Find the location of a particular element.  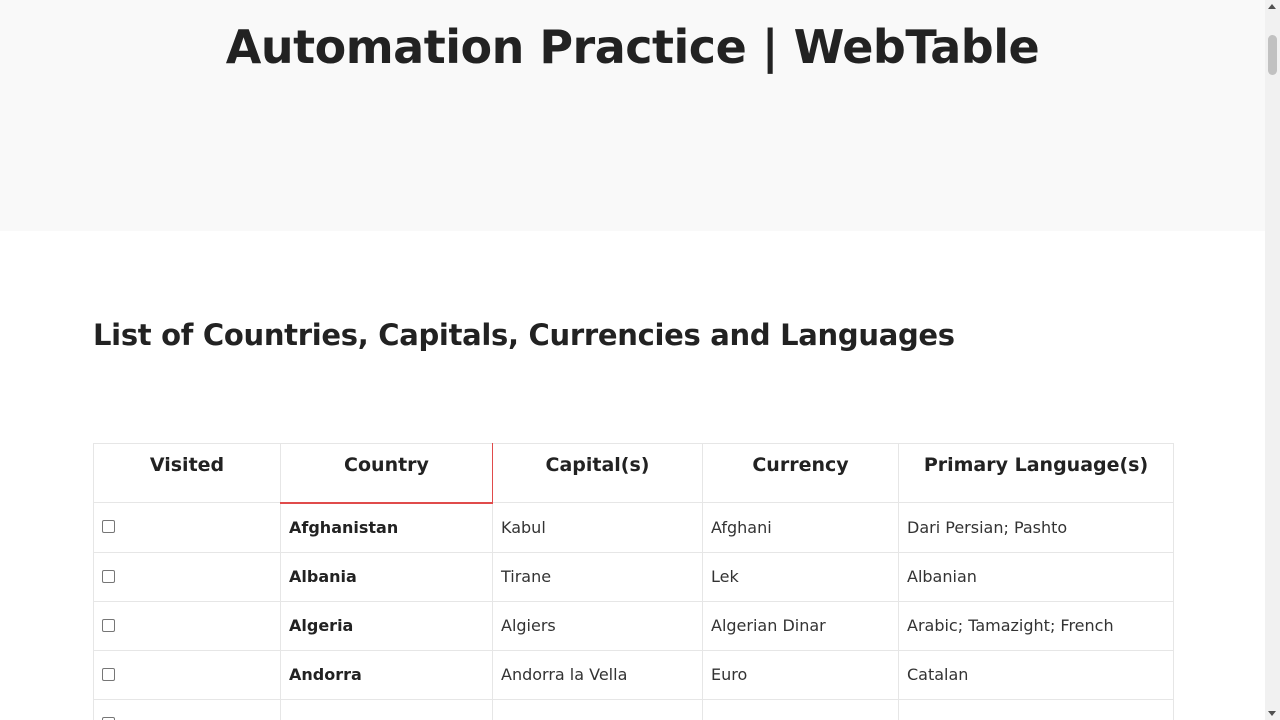

column-header-capital: Capital(s) is located at coordinates (597, 473).